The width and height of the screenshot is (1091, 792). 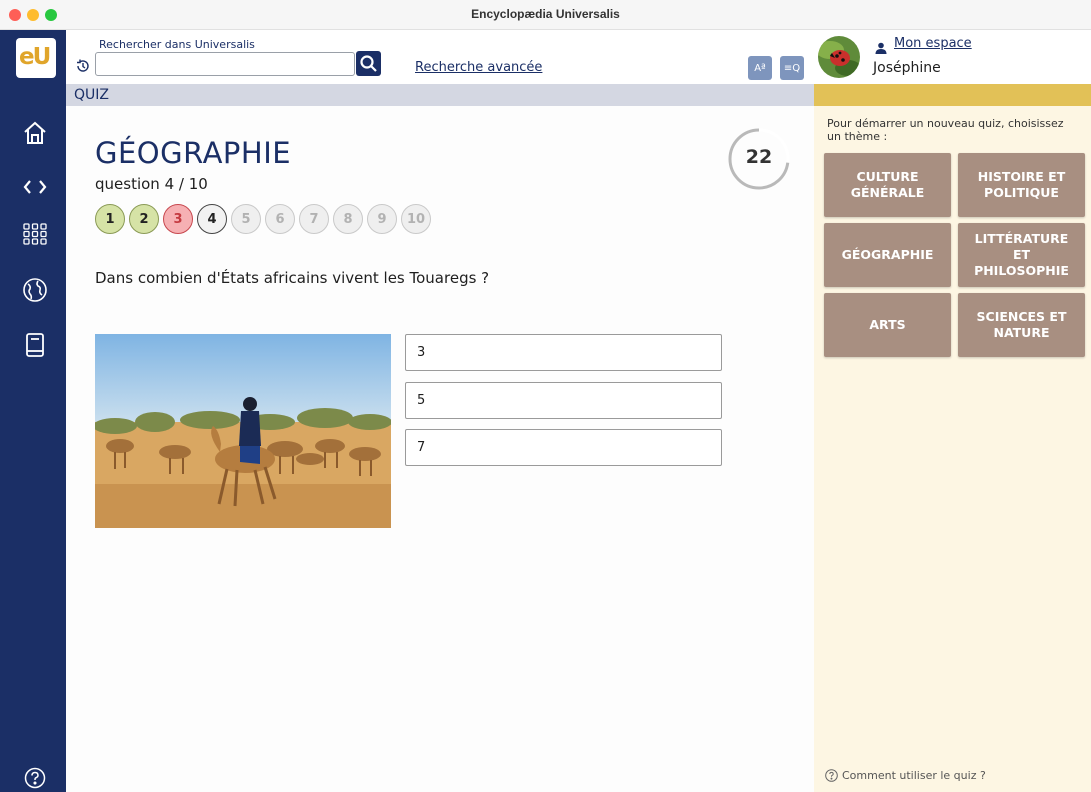 What do you see at coordinates (478, 67) in the screenshot?
I see `advanced-search-link: Recherche avancée` at bounding box center [478, 67].